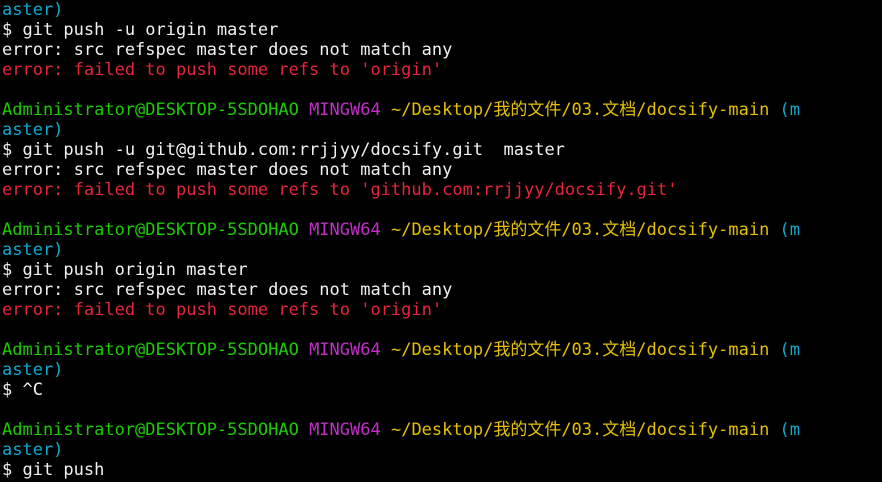 The image size is (882, 482). What do you see at coordinates (442, 470) in the screenshot?
I see `terminal-line: $ git push` at bounding box center [442, 470].